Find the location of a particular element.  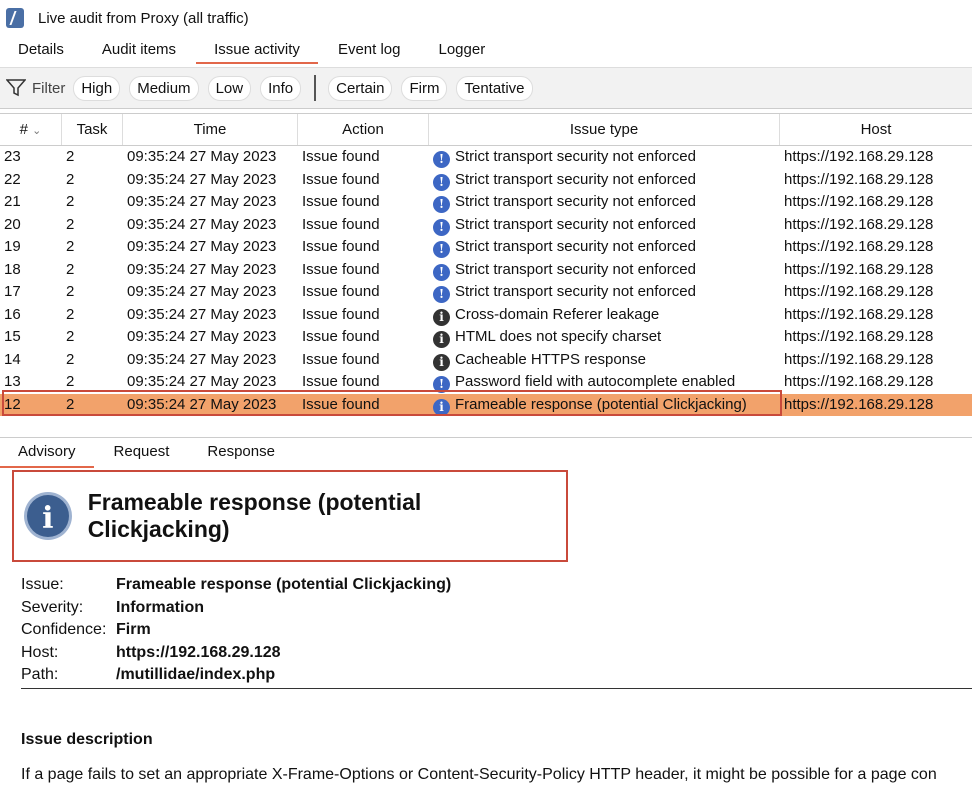

sort-chevron-icon: ⌄ is located at coordinates (37, 131).